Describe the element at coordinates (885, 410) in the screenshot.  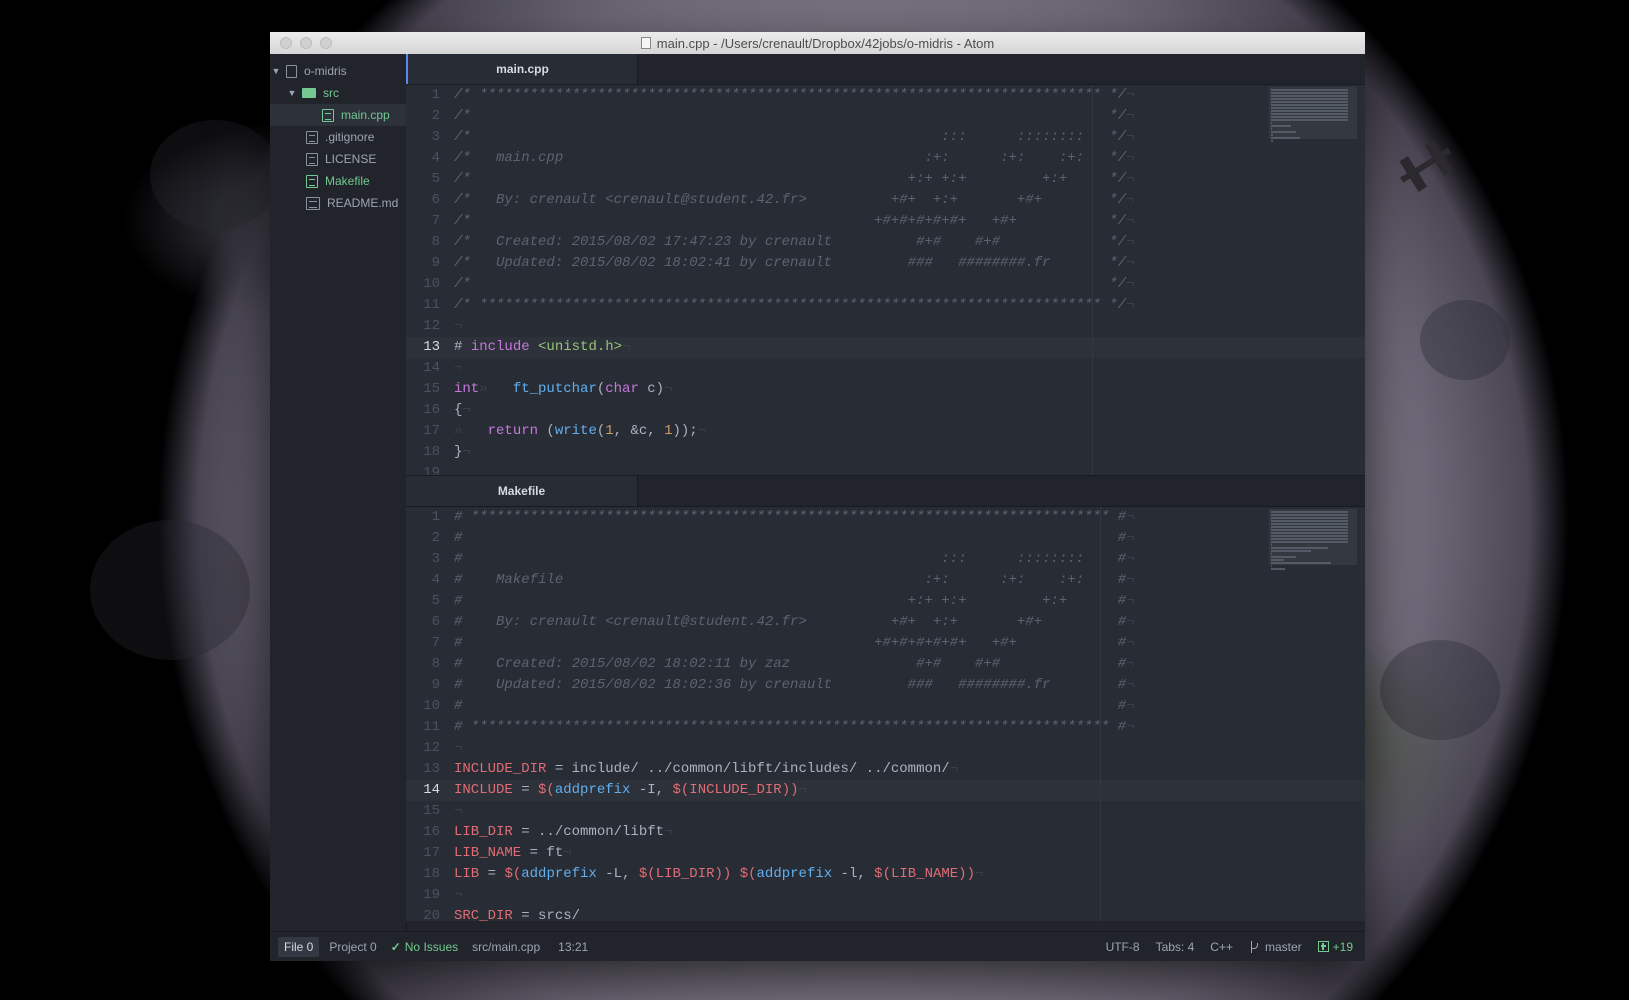
I see `code-line: 16 {¬` at that location.